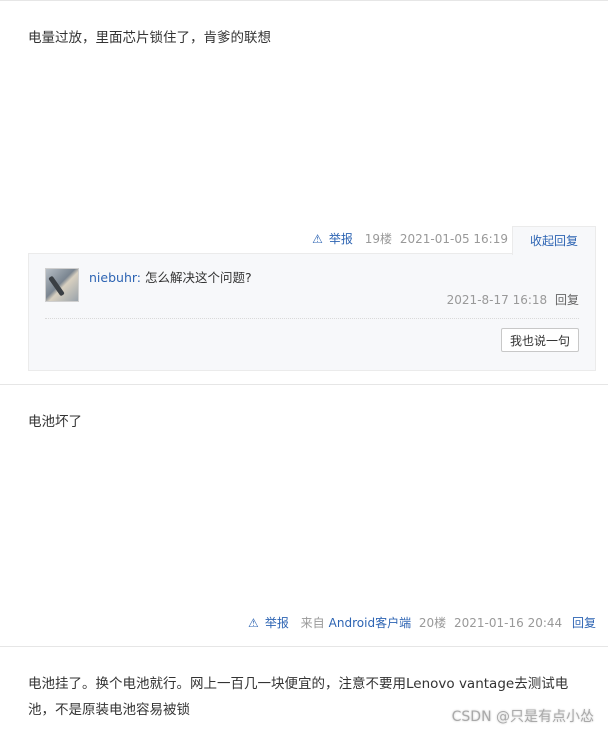 This screenshot has width=608, height=738. I want to click on post-meta: ⚠ 举报 来自 Android客户端 20楼 2021-01-16 20:44 回复, so click(422, 623).